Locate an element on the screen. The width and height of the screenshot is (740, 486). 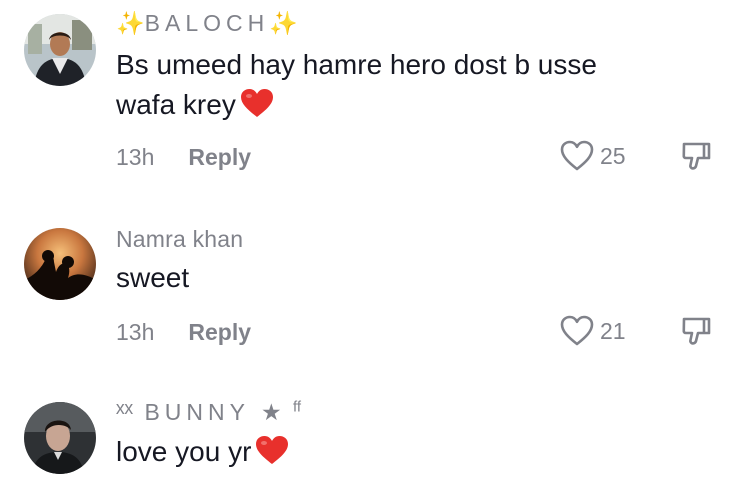
star-icon: ★ is located at coordinates (271, 412).